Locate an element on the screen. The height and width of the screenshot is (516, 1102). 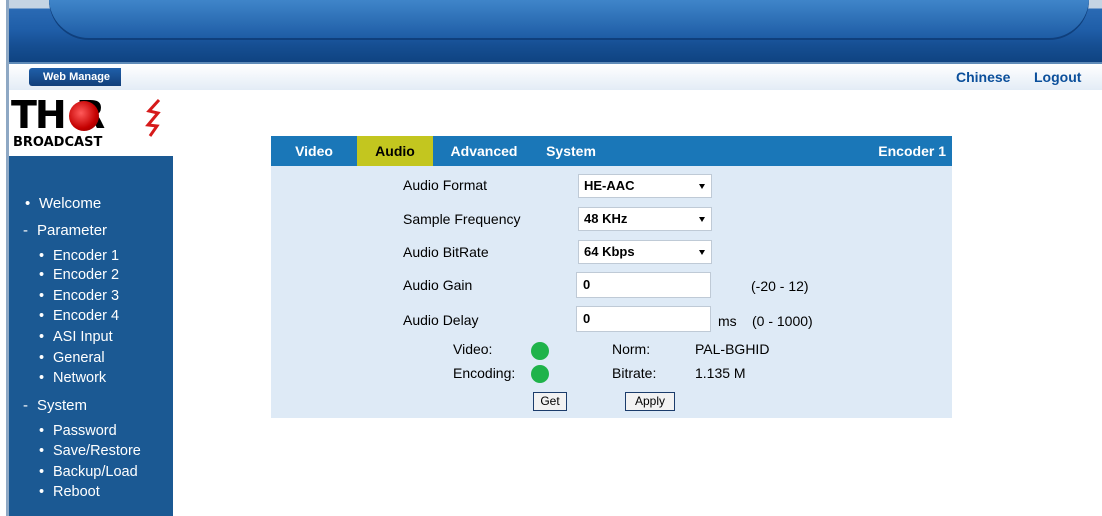
sidebar-item-label: Encoder 3 is located at coordinates (86, 296).